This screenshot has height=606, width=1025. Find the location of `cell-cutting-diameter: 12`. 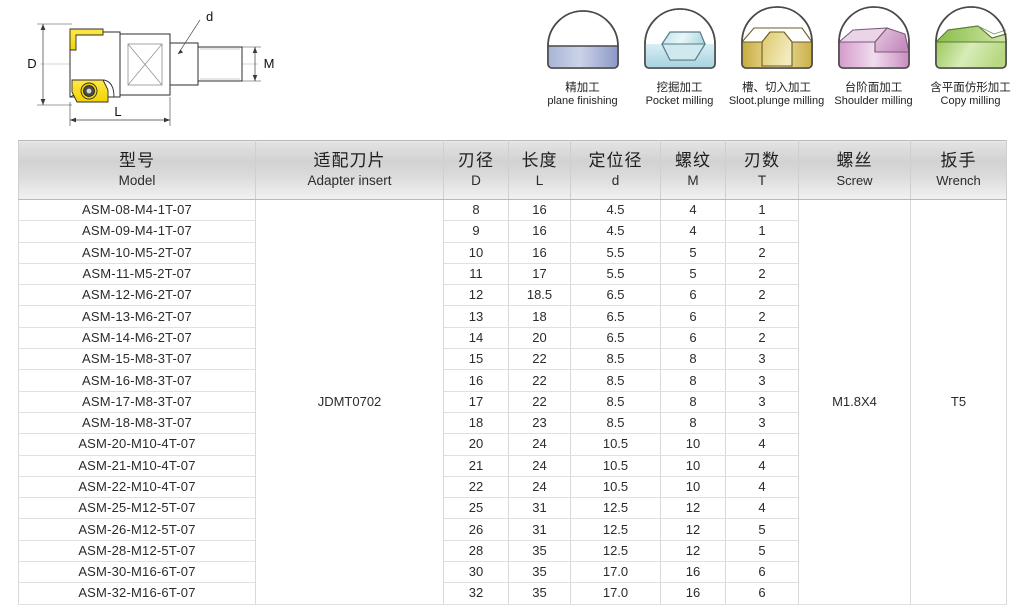

cell-cutting-diameter: 12 is located at coordinates (476, 295).